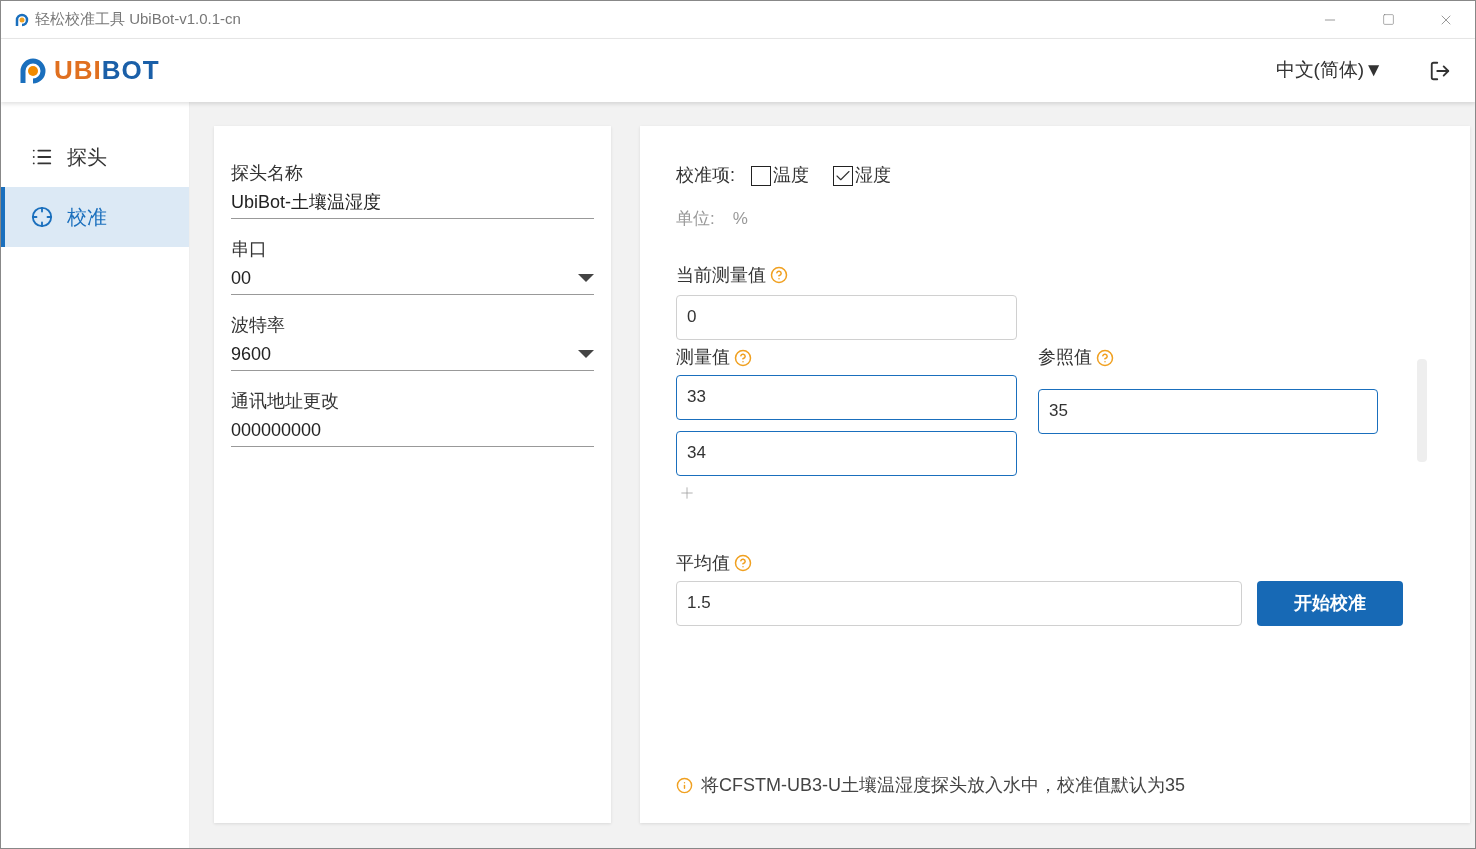 Image resolution: width=1476 pixels, height=849 pixels. What do you see at coordinates (943, 785) in the screenshot?
I see `note-text: 将CFSTM-UB3-U土壤温湿度探头放入水中，校准值默认为35` at bounding box center [943, 785].